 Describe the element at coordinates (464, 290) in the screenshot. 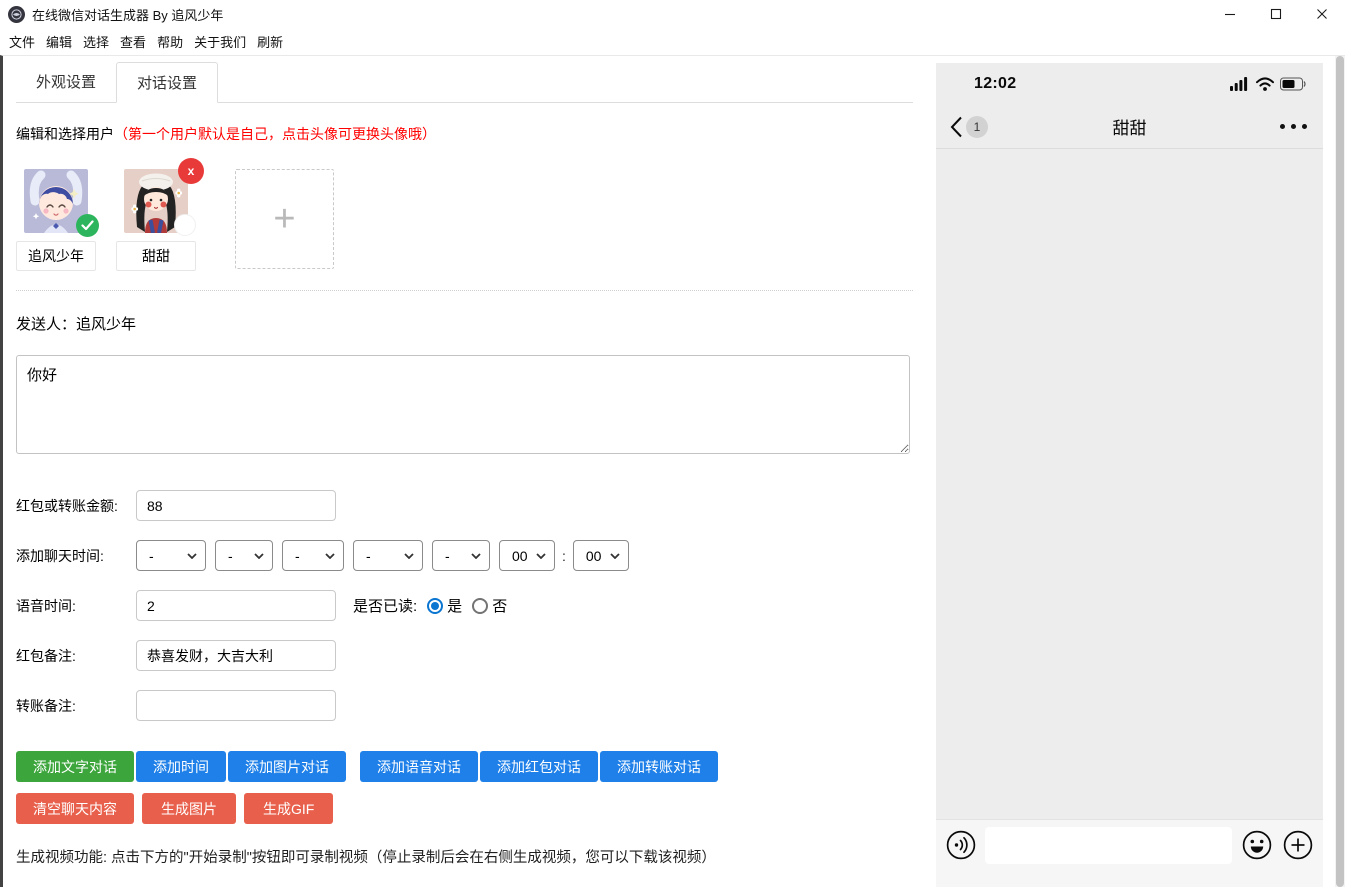

I see `section-divider` at that location.